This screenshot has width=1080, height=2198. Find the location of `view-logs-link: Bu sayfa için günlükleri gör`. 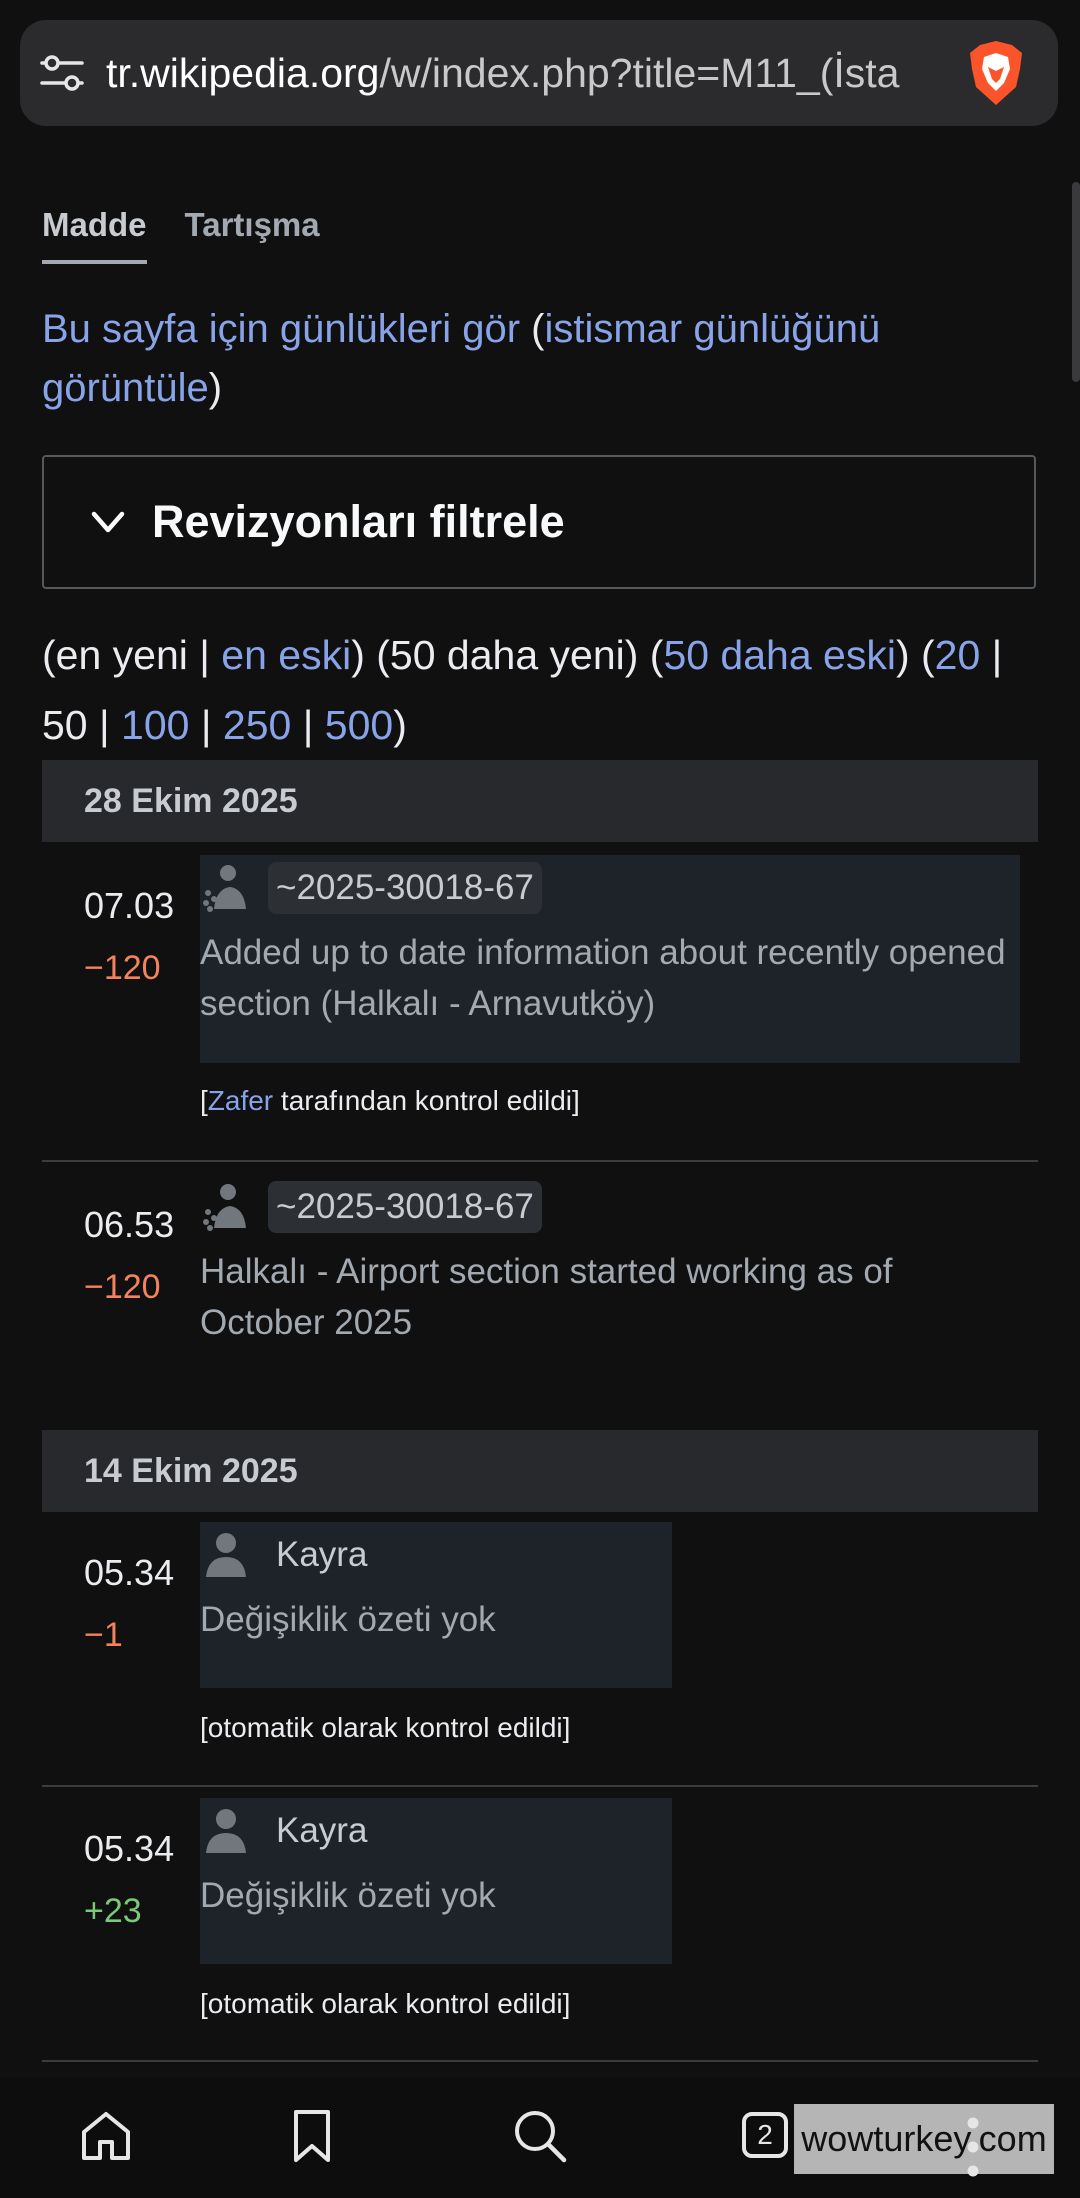

view-logs-link: Bu sayfa için günlükleri gör is located at coordinates (281, 329).